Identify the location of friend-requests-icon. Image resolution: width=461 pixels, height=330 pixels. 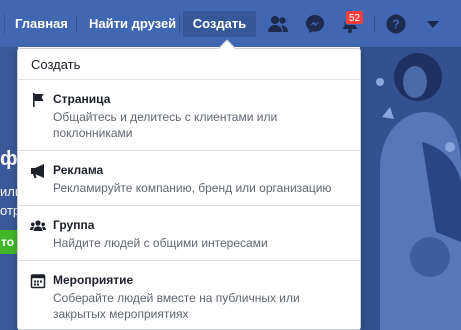
(278, 24).